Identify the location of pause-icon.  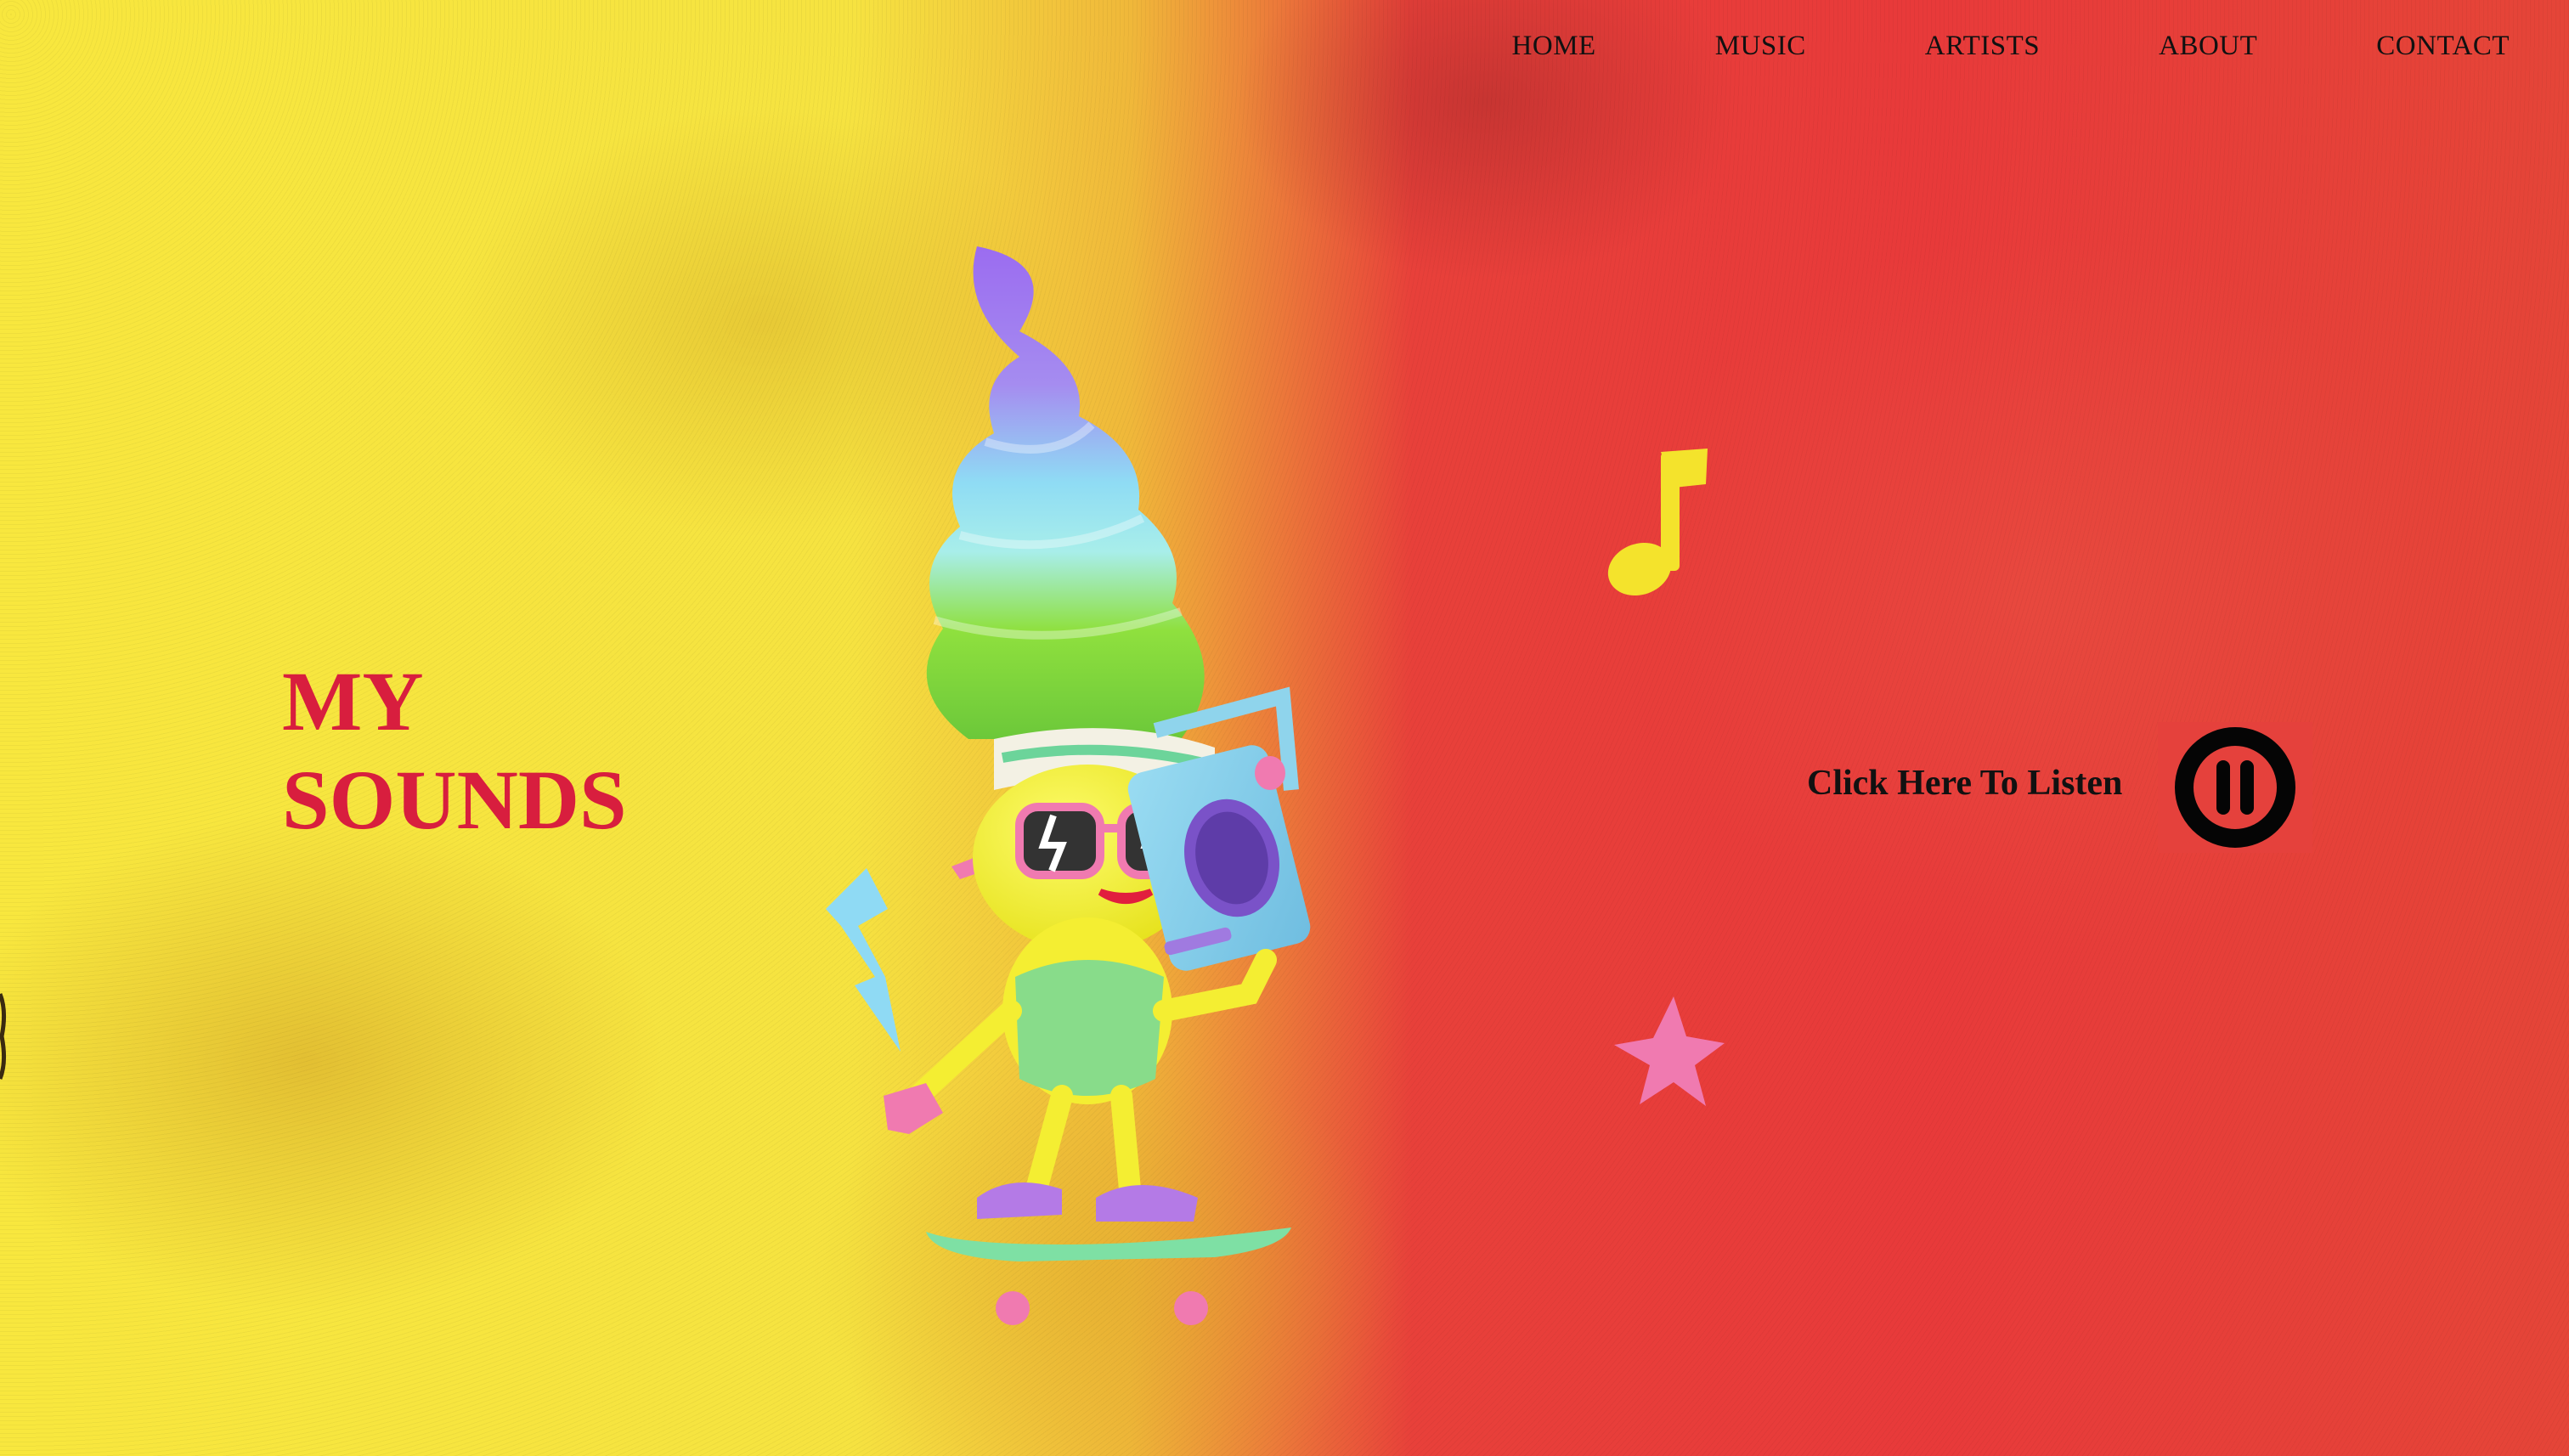
(2235, 788).